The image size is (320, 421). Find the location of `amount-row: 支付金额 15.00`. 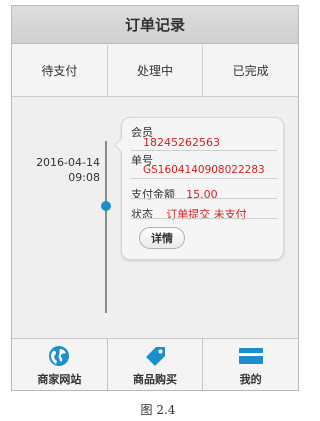

amount-row: 支付金额 15.00 is located at coordinates (204, 192).